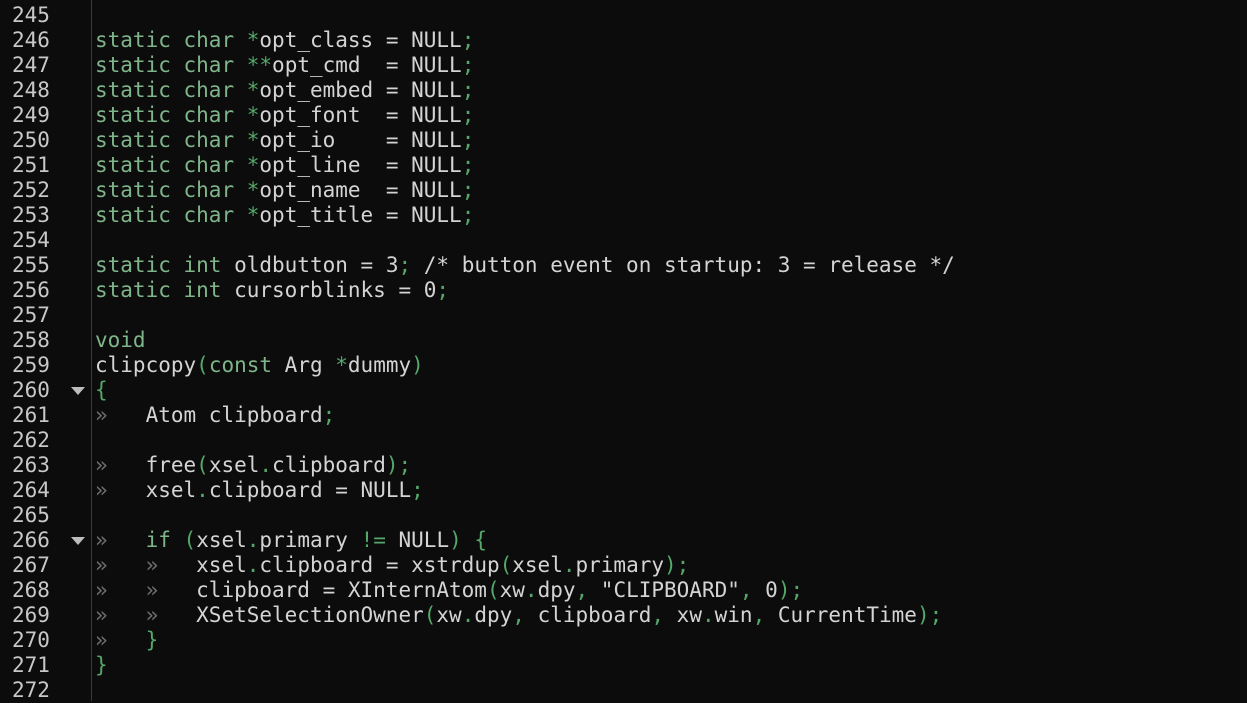  What do you see at coordinates (259, 365) in the screenshot?
I see `code-text: clipcopy(const Arg *dummy)` at bounding box center [259, 365].